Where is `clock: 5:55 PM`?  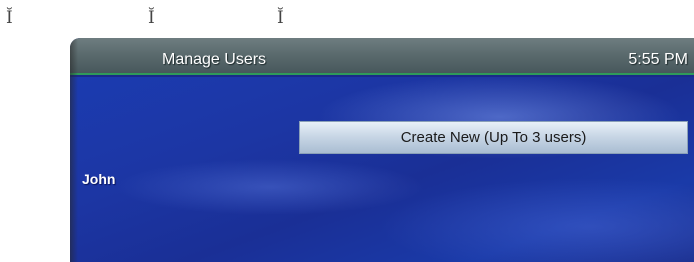
clock: 5:55 PM is located at coordinates (658, 59).